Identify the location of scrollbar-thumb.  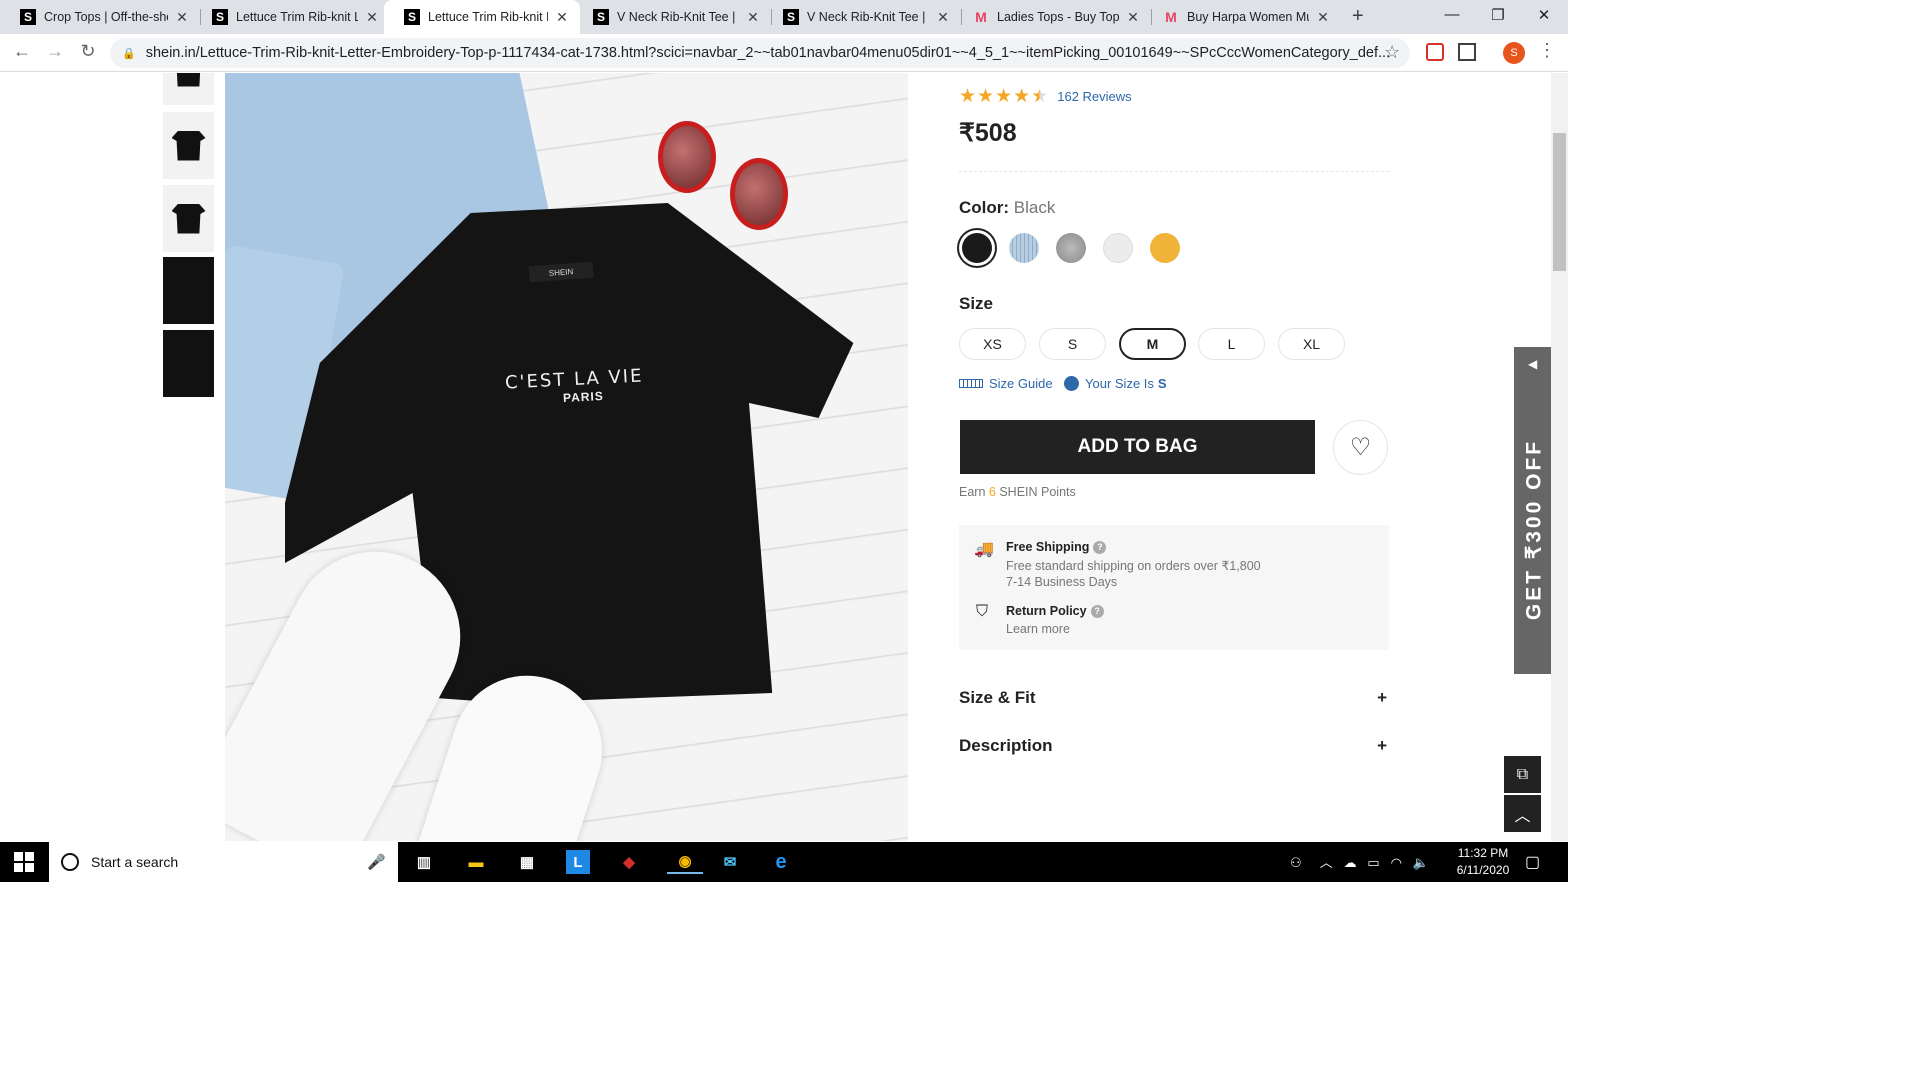
(1559, 202).